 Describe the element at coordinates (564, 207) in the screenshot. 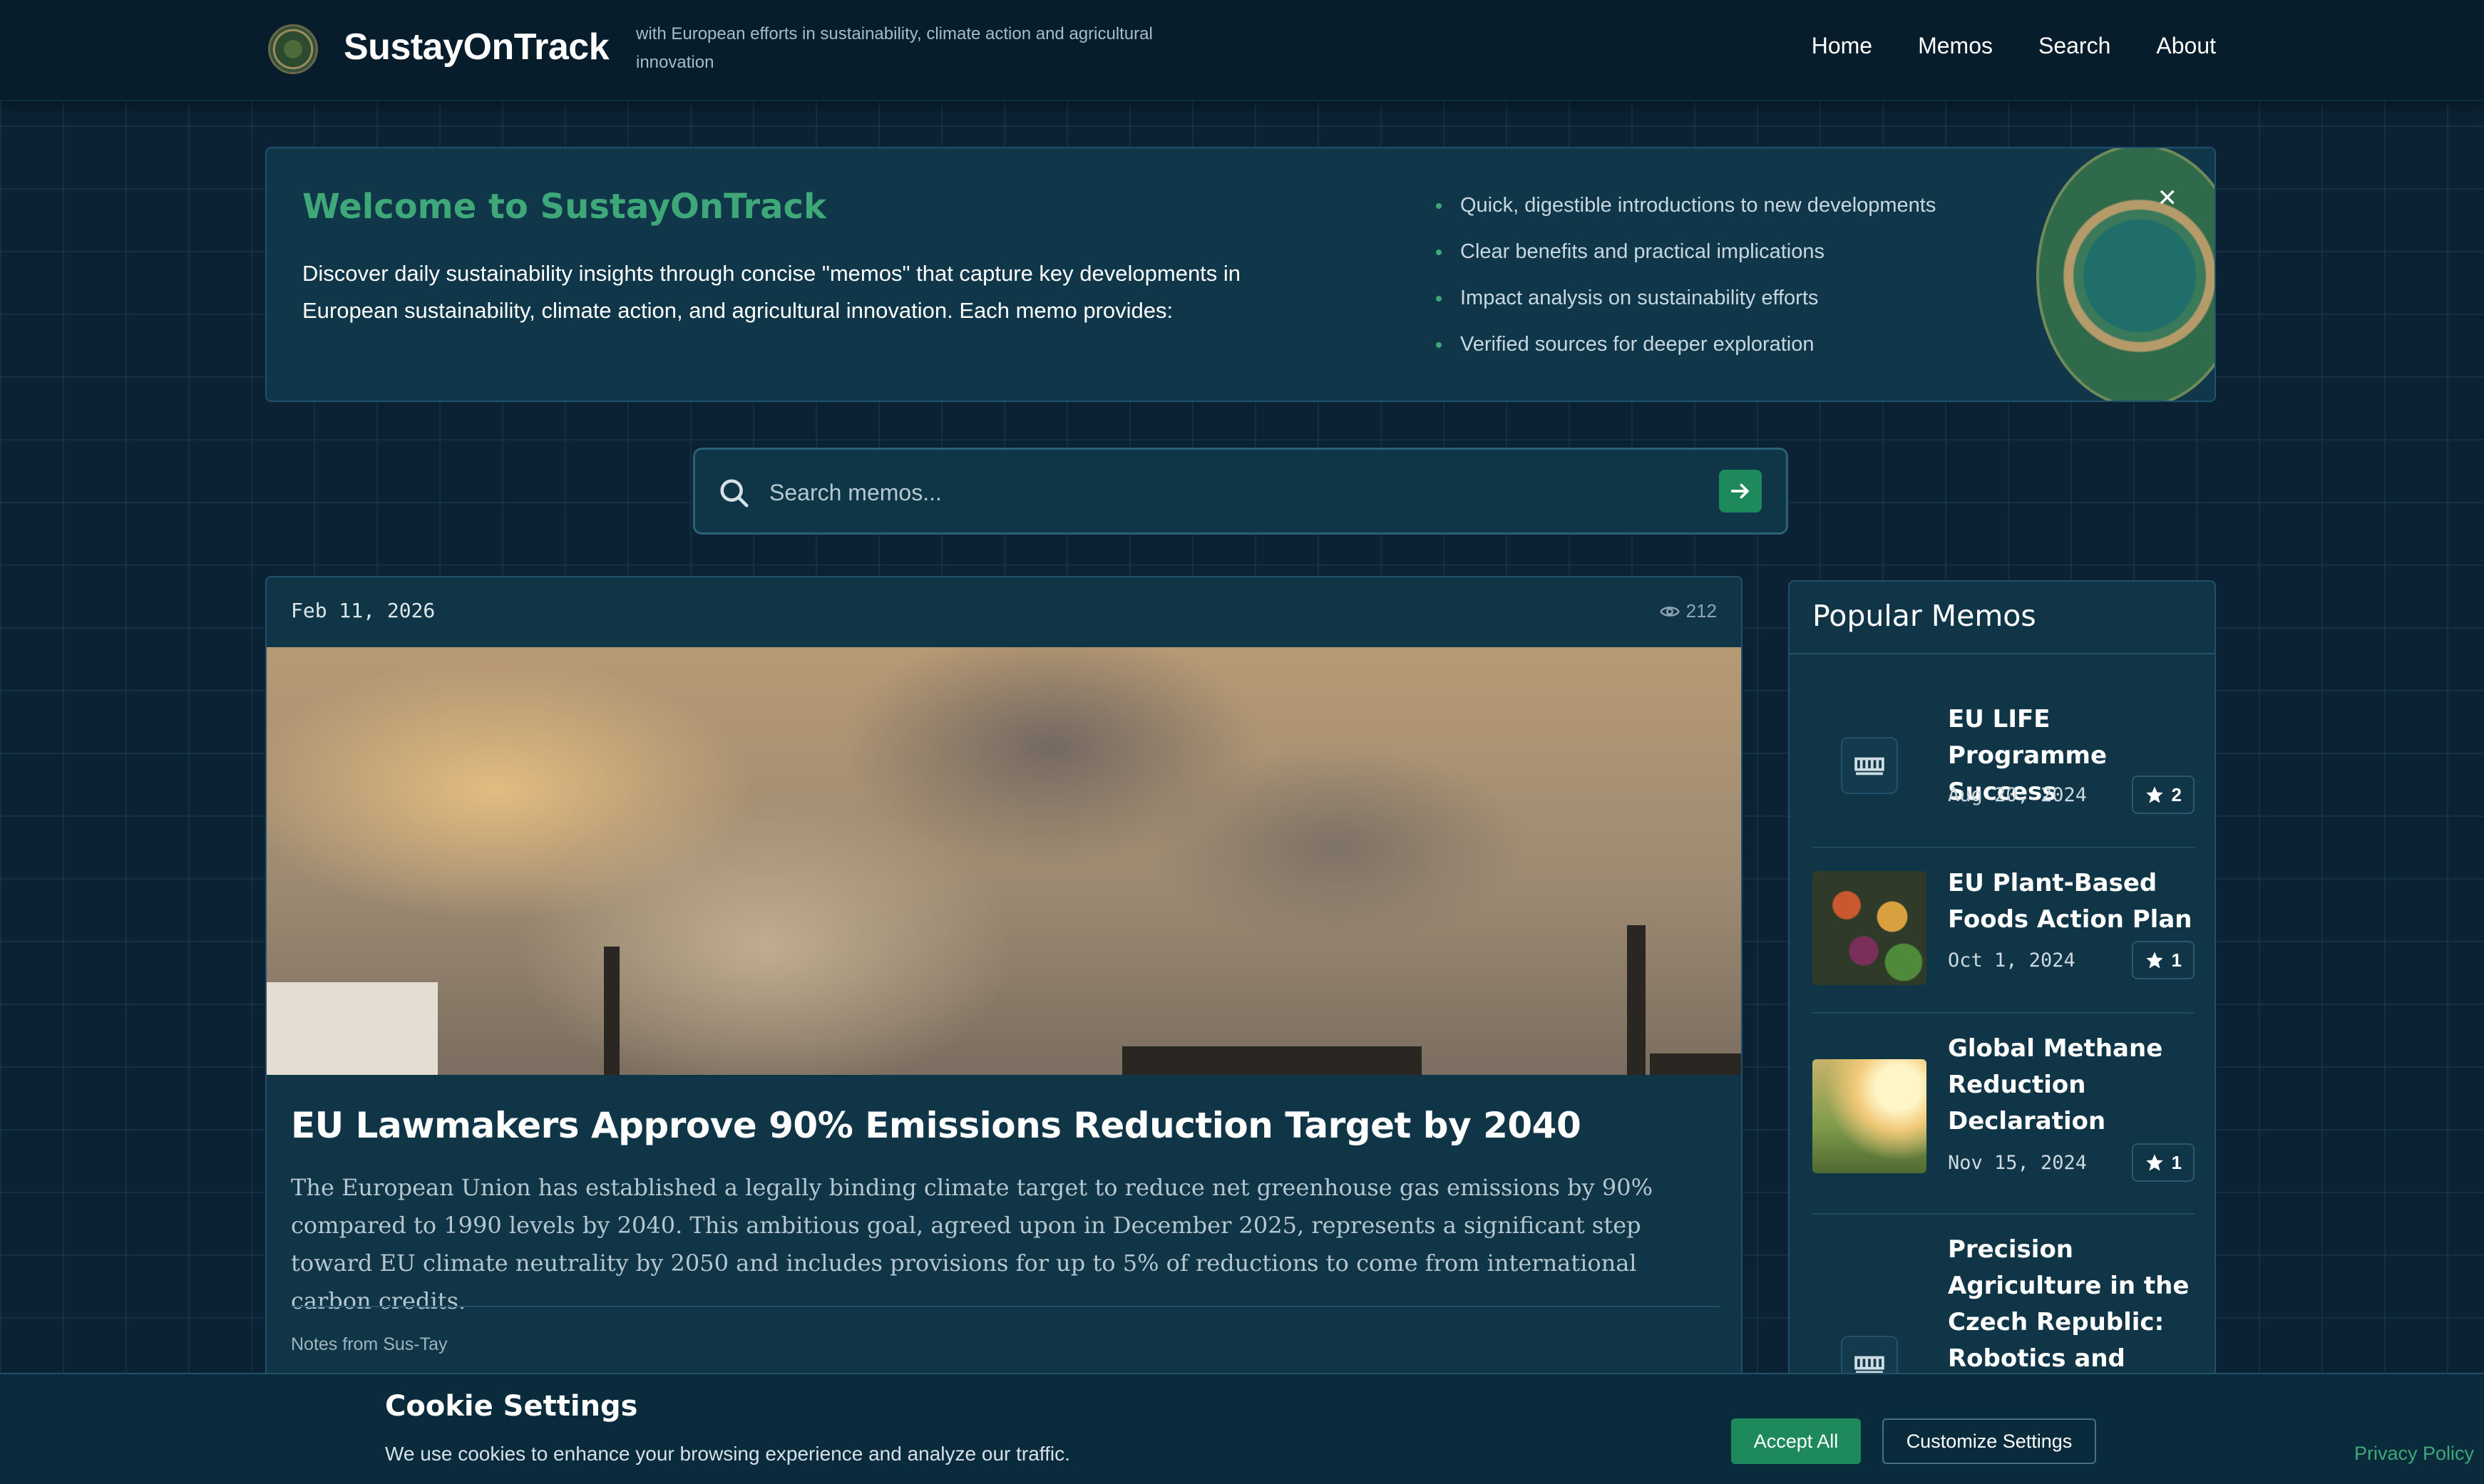

I see `welcome-title: Welcome to SustayOnTrack` at that location.